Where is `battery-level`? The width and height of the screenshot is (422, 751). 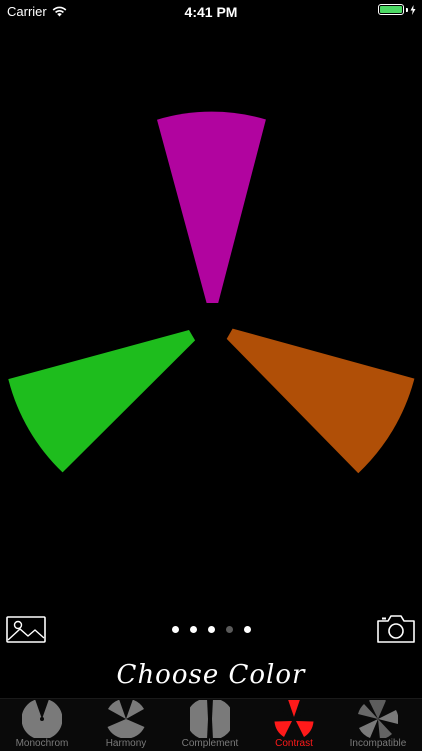
battery-level is located at coordinates (391, 9).